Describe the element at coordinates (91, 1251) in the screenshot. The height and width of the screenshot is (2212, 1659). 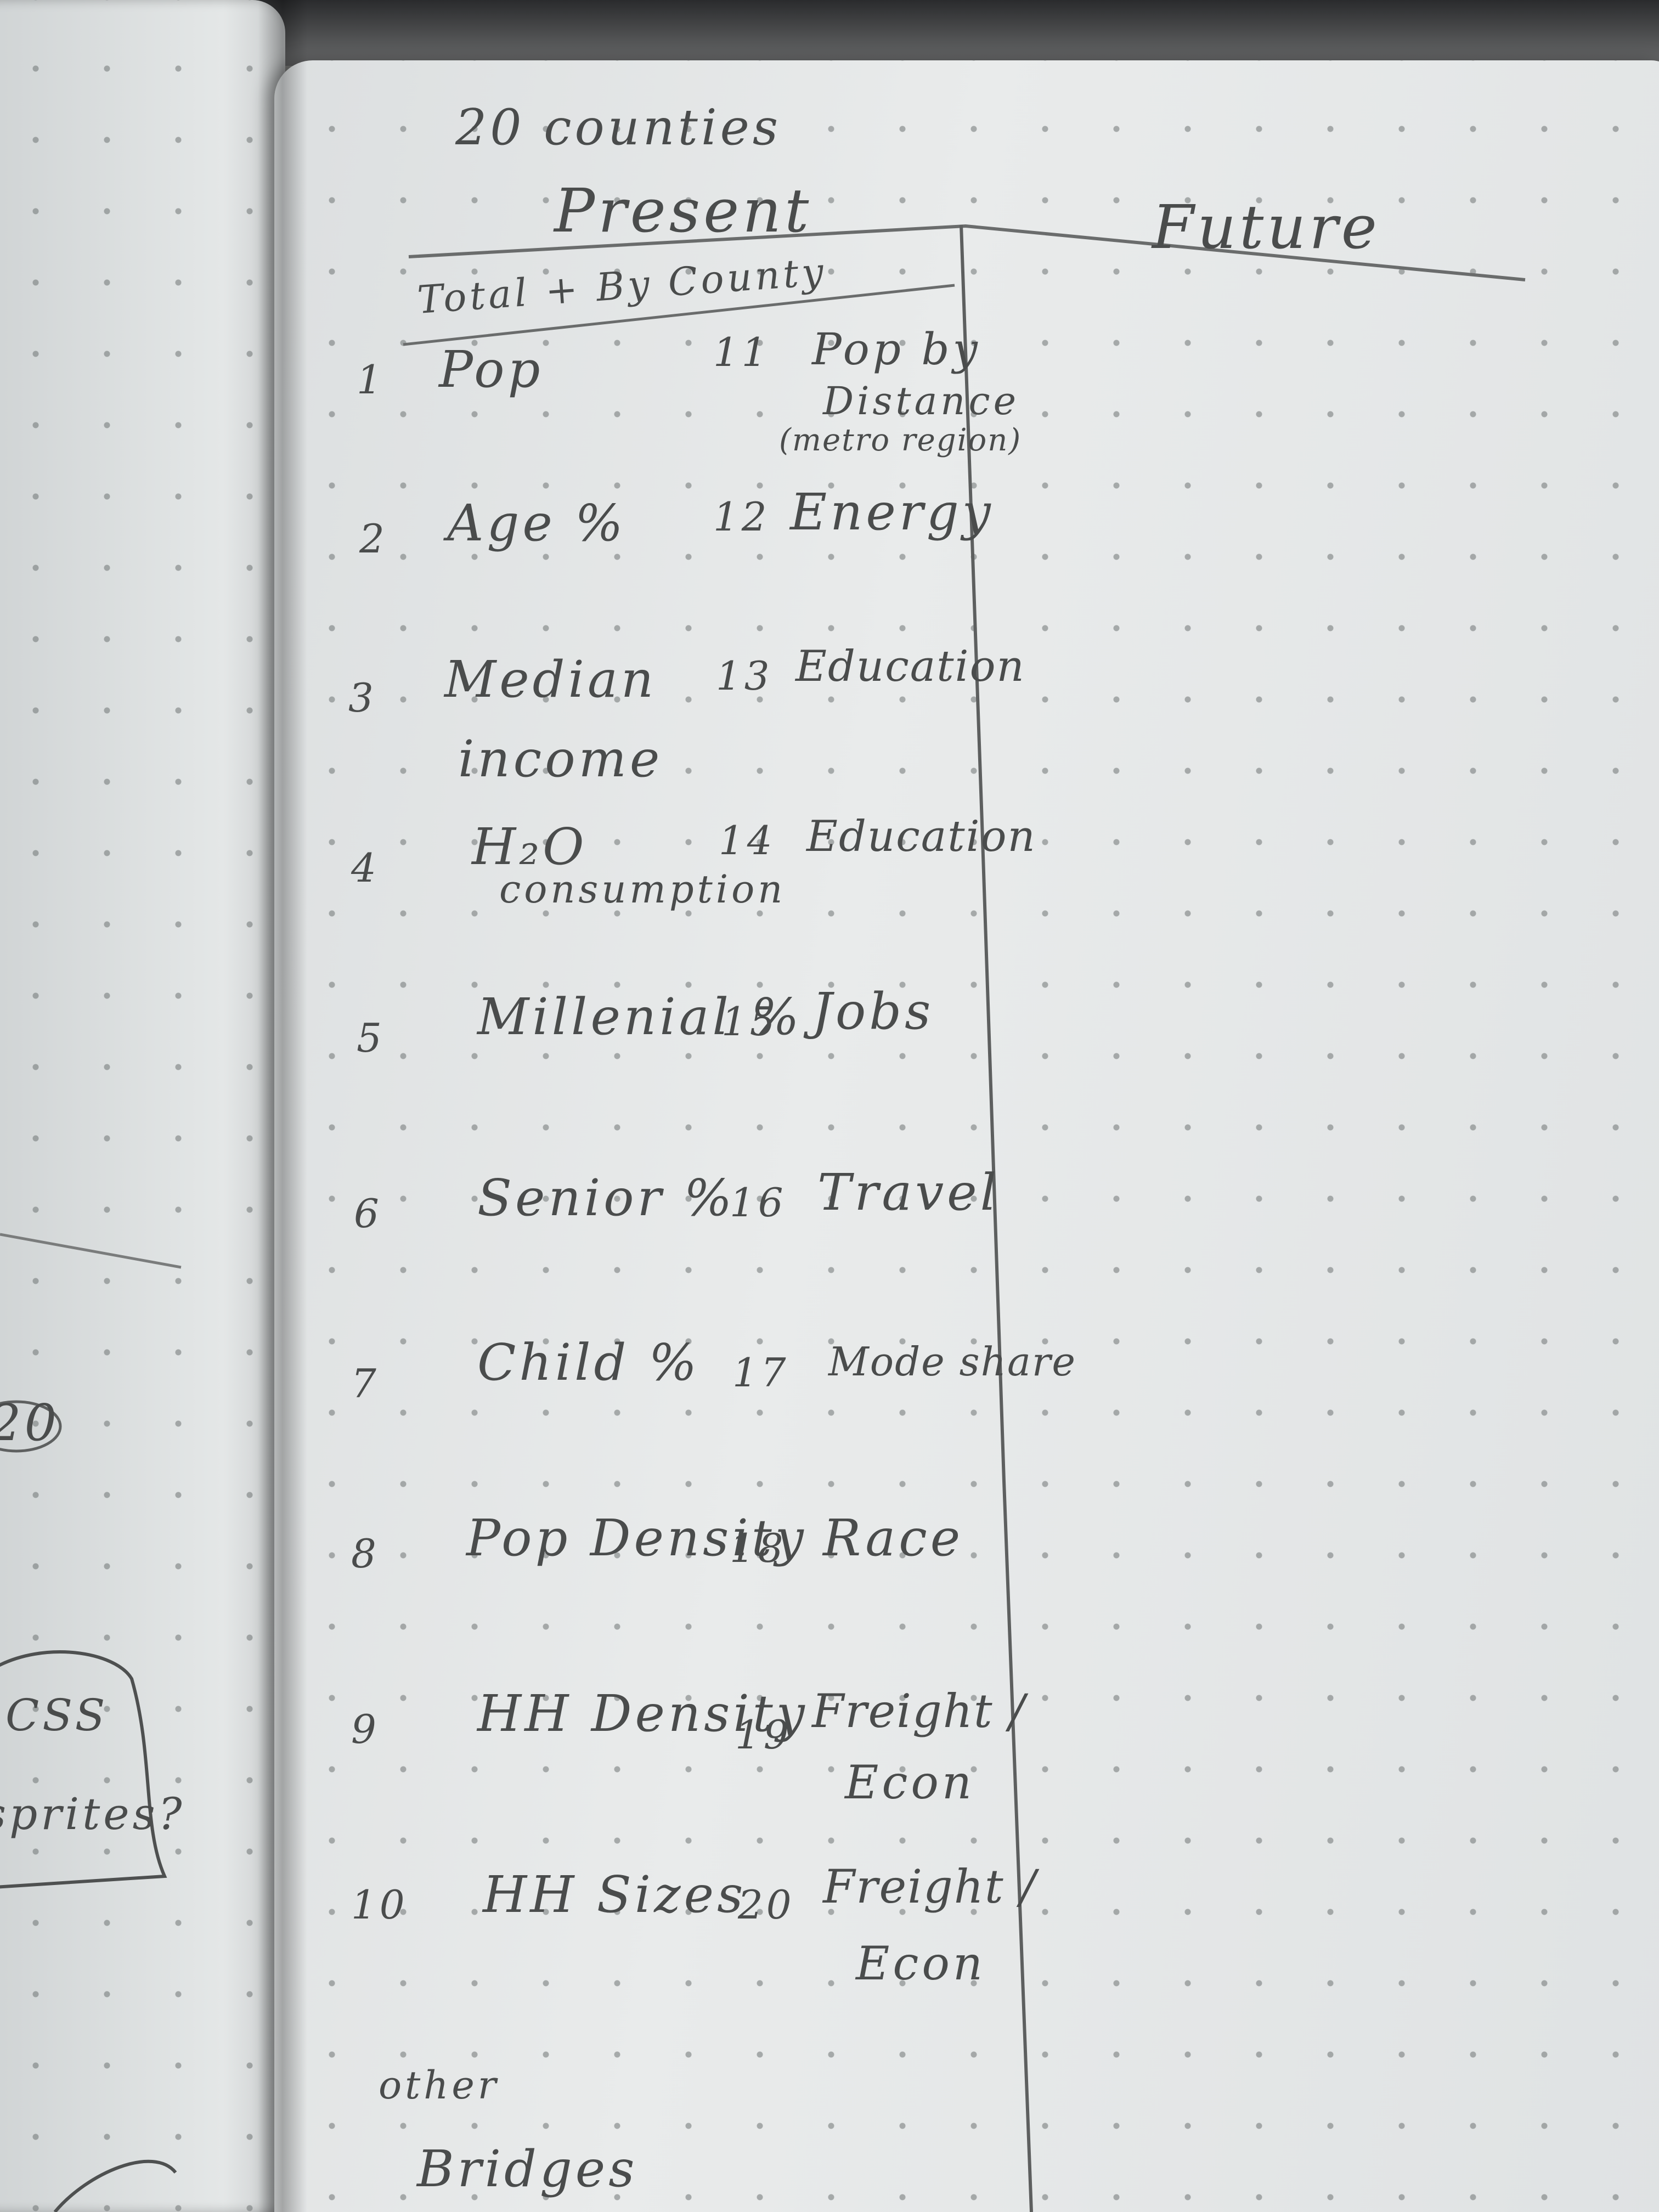
I see `left-page-rule` at that location.